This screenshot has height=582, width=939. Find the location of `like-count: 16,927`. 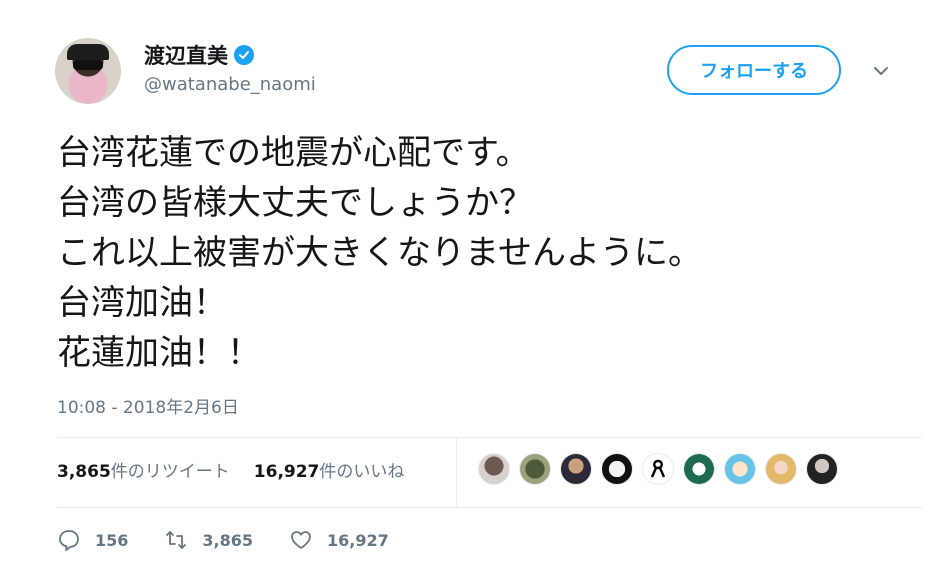

like-count: 16,927 is located at coordinates (358, 540).